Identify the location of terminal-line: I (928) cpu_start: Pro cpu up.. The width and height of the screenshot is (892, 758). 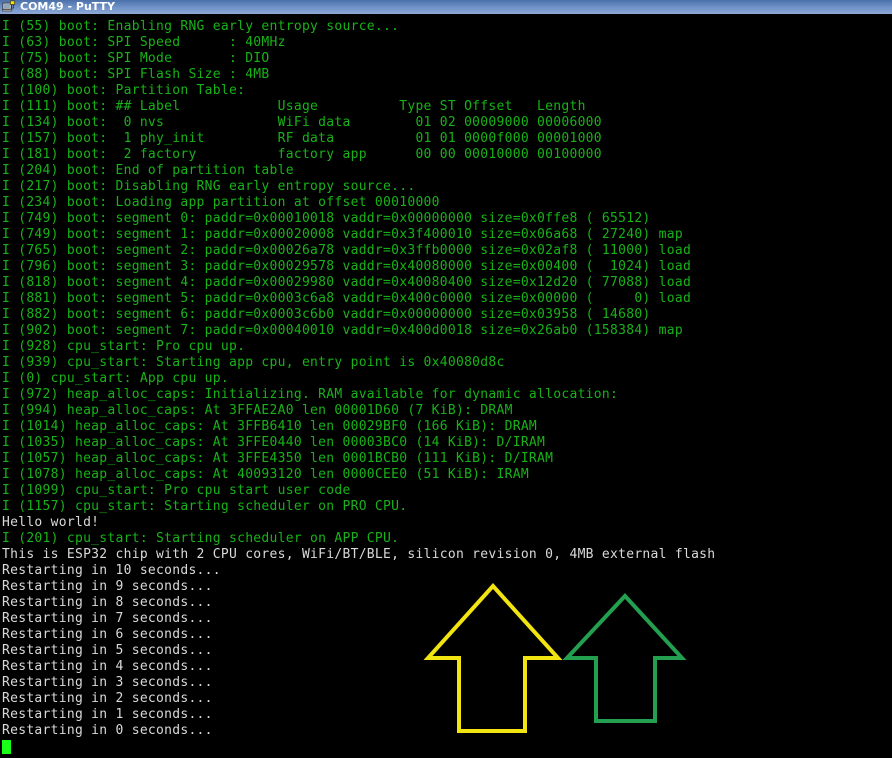
(124, 346).